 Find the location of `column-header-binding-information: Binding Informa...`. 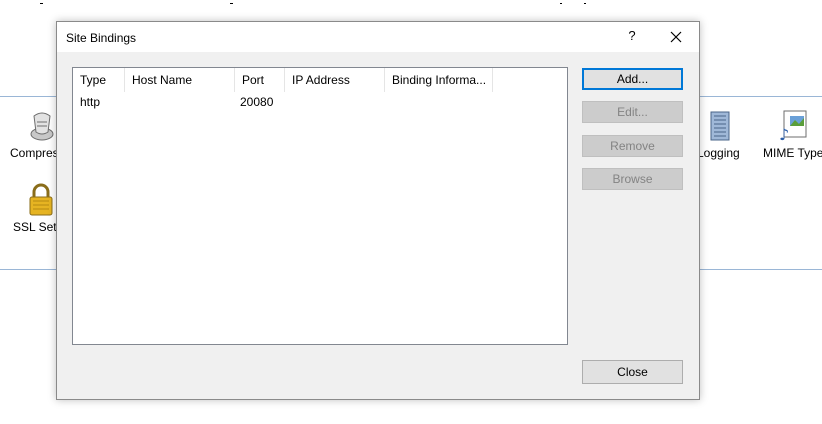

column-header-binding-information: Binding Informa... is located at coordinates (439, 80).